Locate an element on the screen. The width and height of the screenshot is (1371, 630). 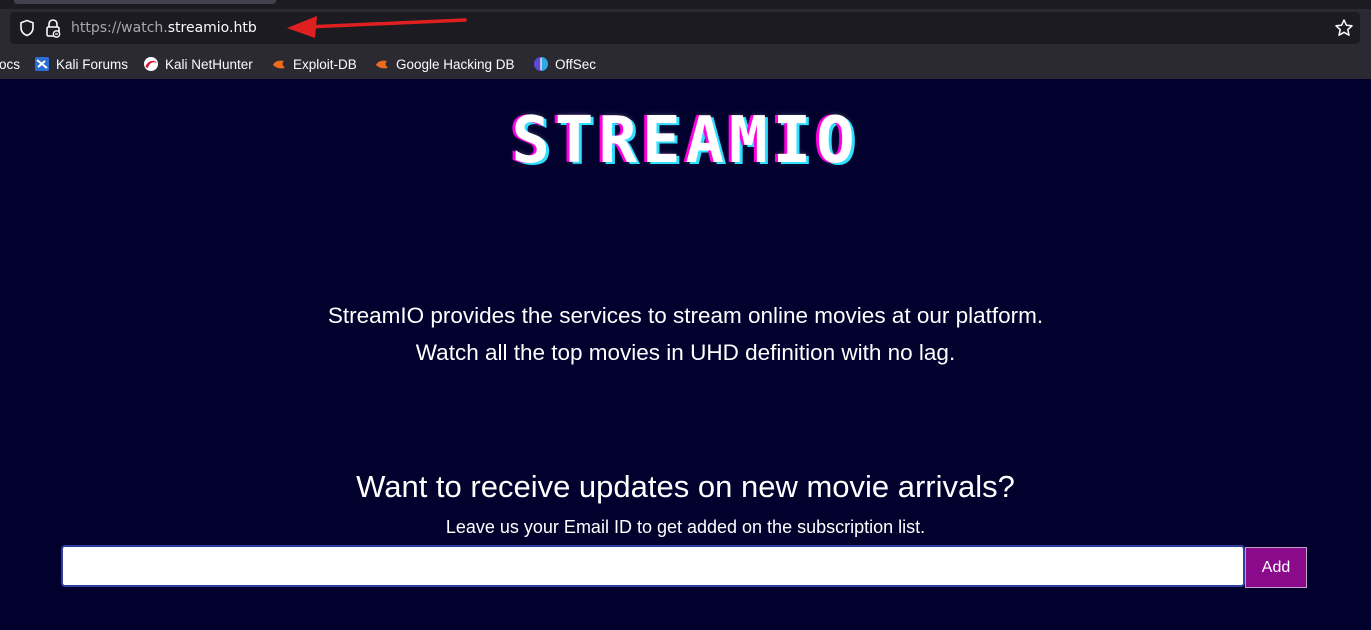
bookmark-label: OffSec is located at coordinates (576, 64).